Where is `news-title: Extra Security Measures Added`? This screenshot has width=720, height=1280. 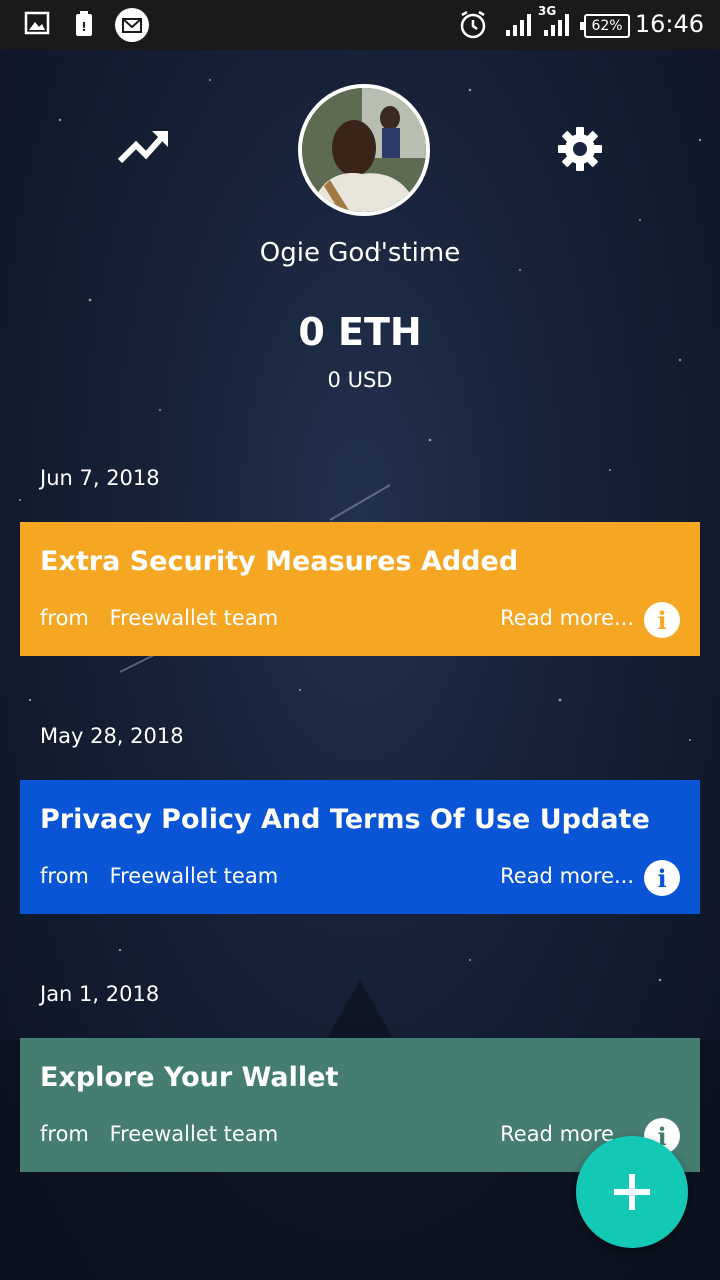 news-title: Extra Security Measures Added is located at coordinates (279, 561).